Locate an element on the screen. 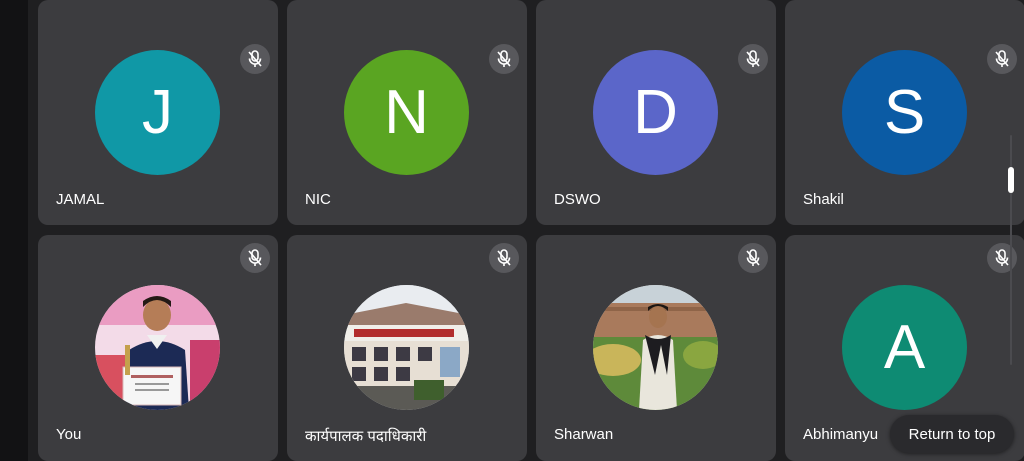  participant-tile-sharwan: Sharwan is located at coordinates (656, 348).